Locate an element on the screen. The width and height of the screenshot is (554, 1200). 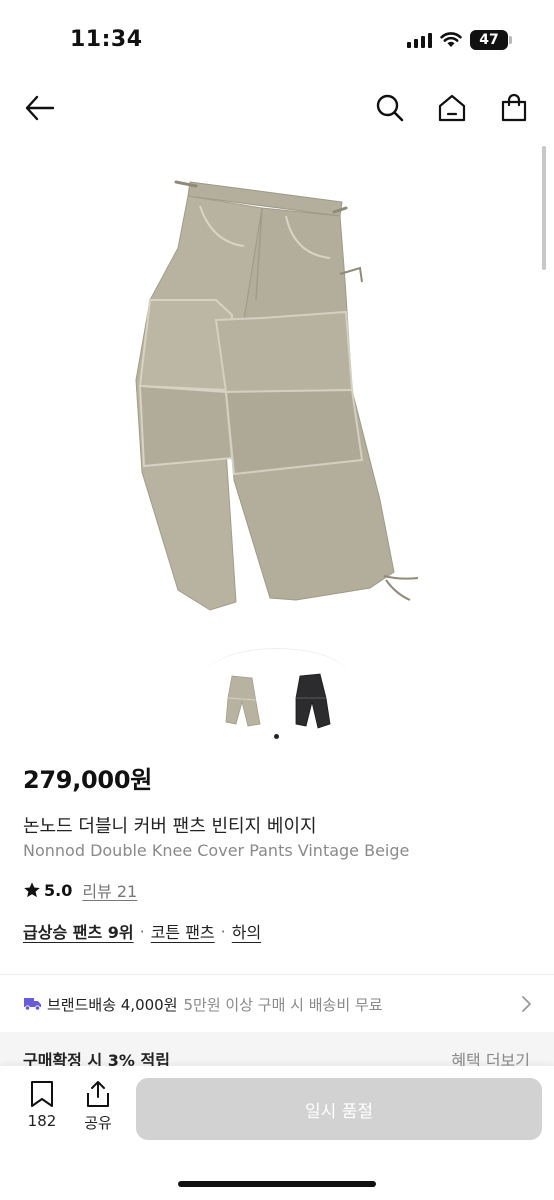
search-button is located at coordinates (390, 108).